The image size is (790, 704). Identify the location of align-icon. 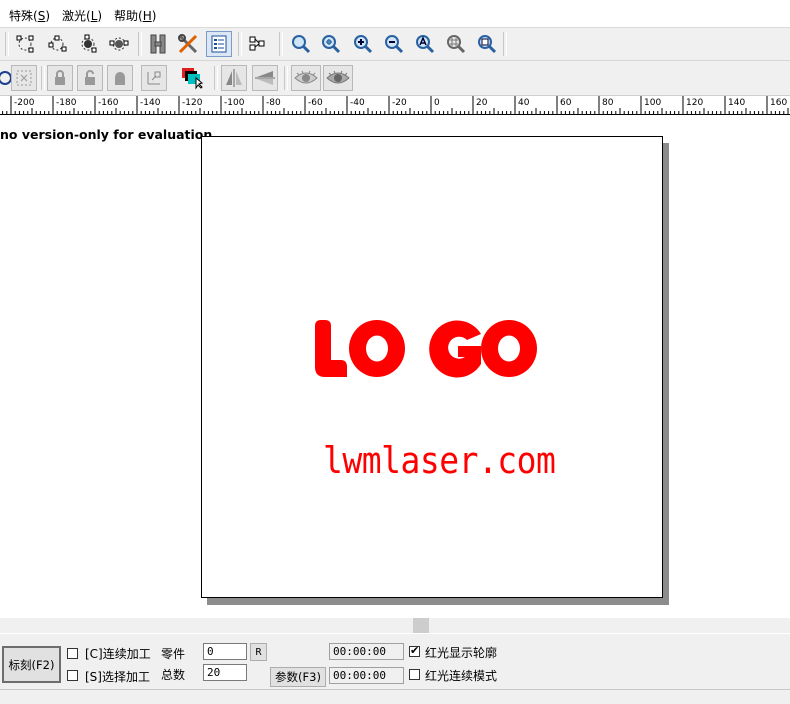
(154, 78).